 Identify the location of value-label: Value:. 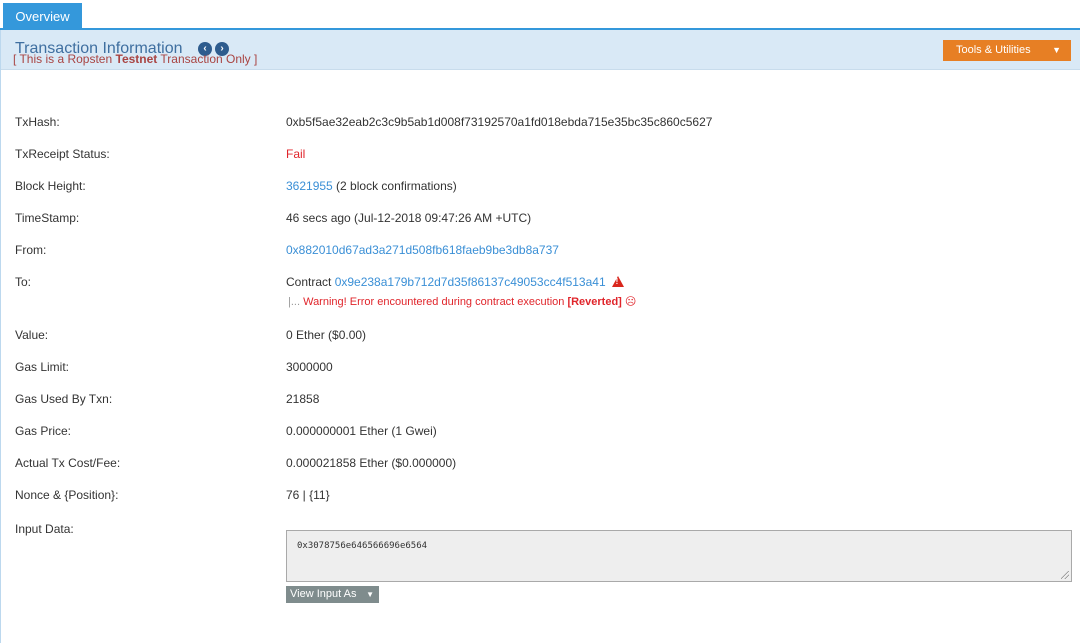
(32, 335).